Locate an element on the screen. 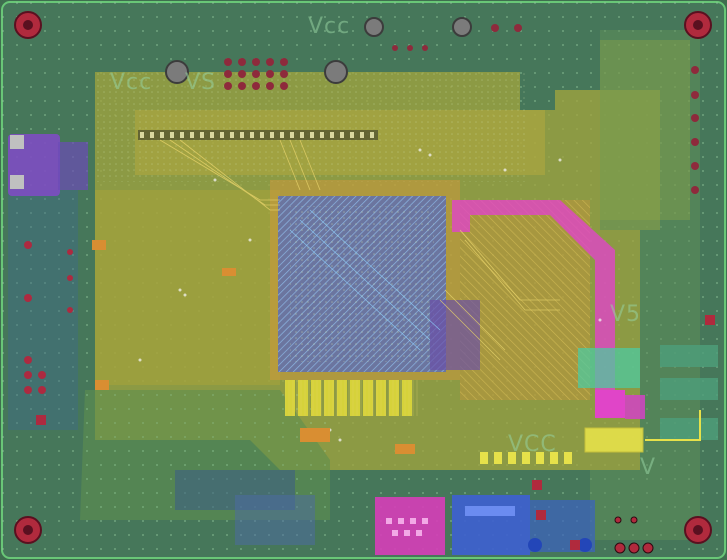 The height and width of the screenshot is (560, 727). silk-label-vs-right: V5 is located at coordinates (626, 314).